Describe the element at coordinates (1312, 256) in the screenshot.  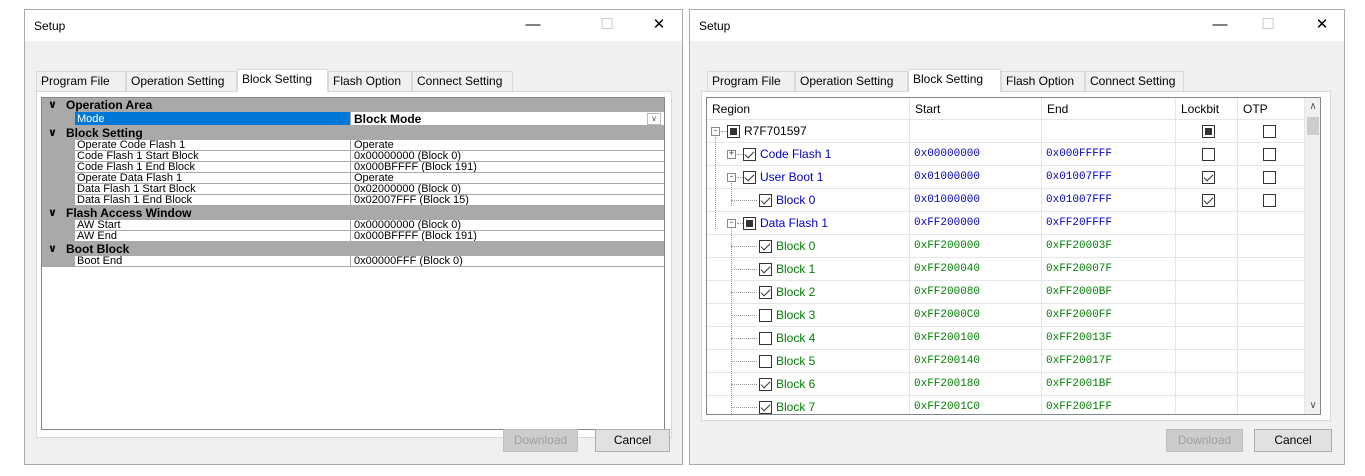
I see `vertical-scrollbar: ∧ ∨` at that location.